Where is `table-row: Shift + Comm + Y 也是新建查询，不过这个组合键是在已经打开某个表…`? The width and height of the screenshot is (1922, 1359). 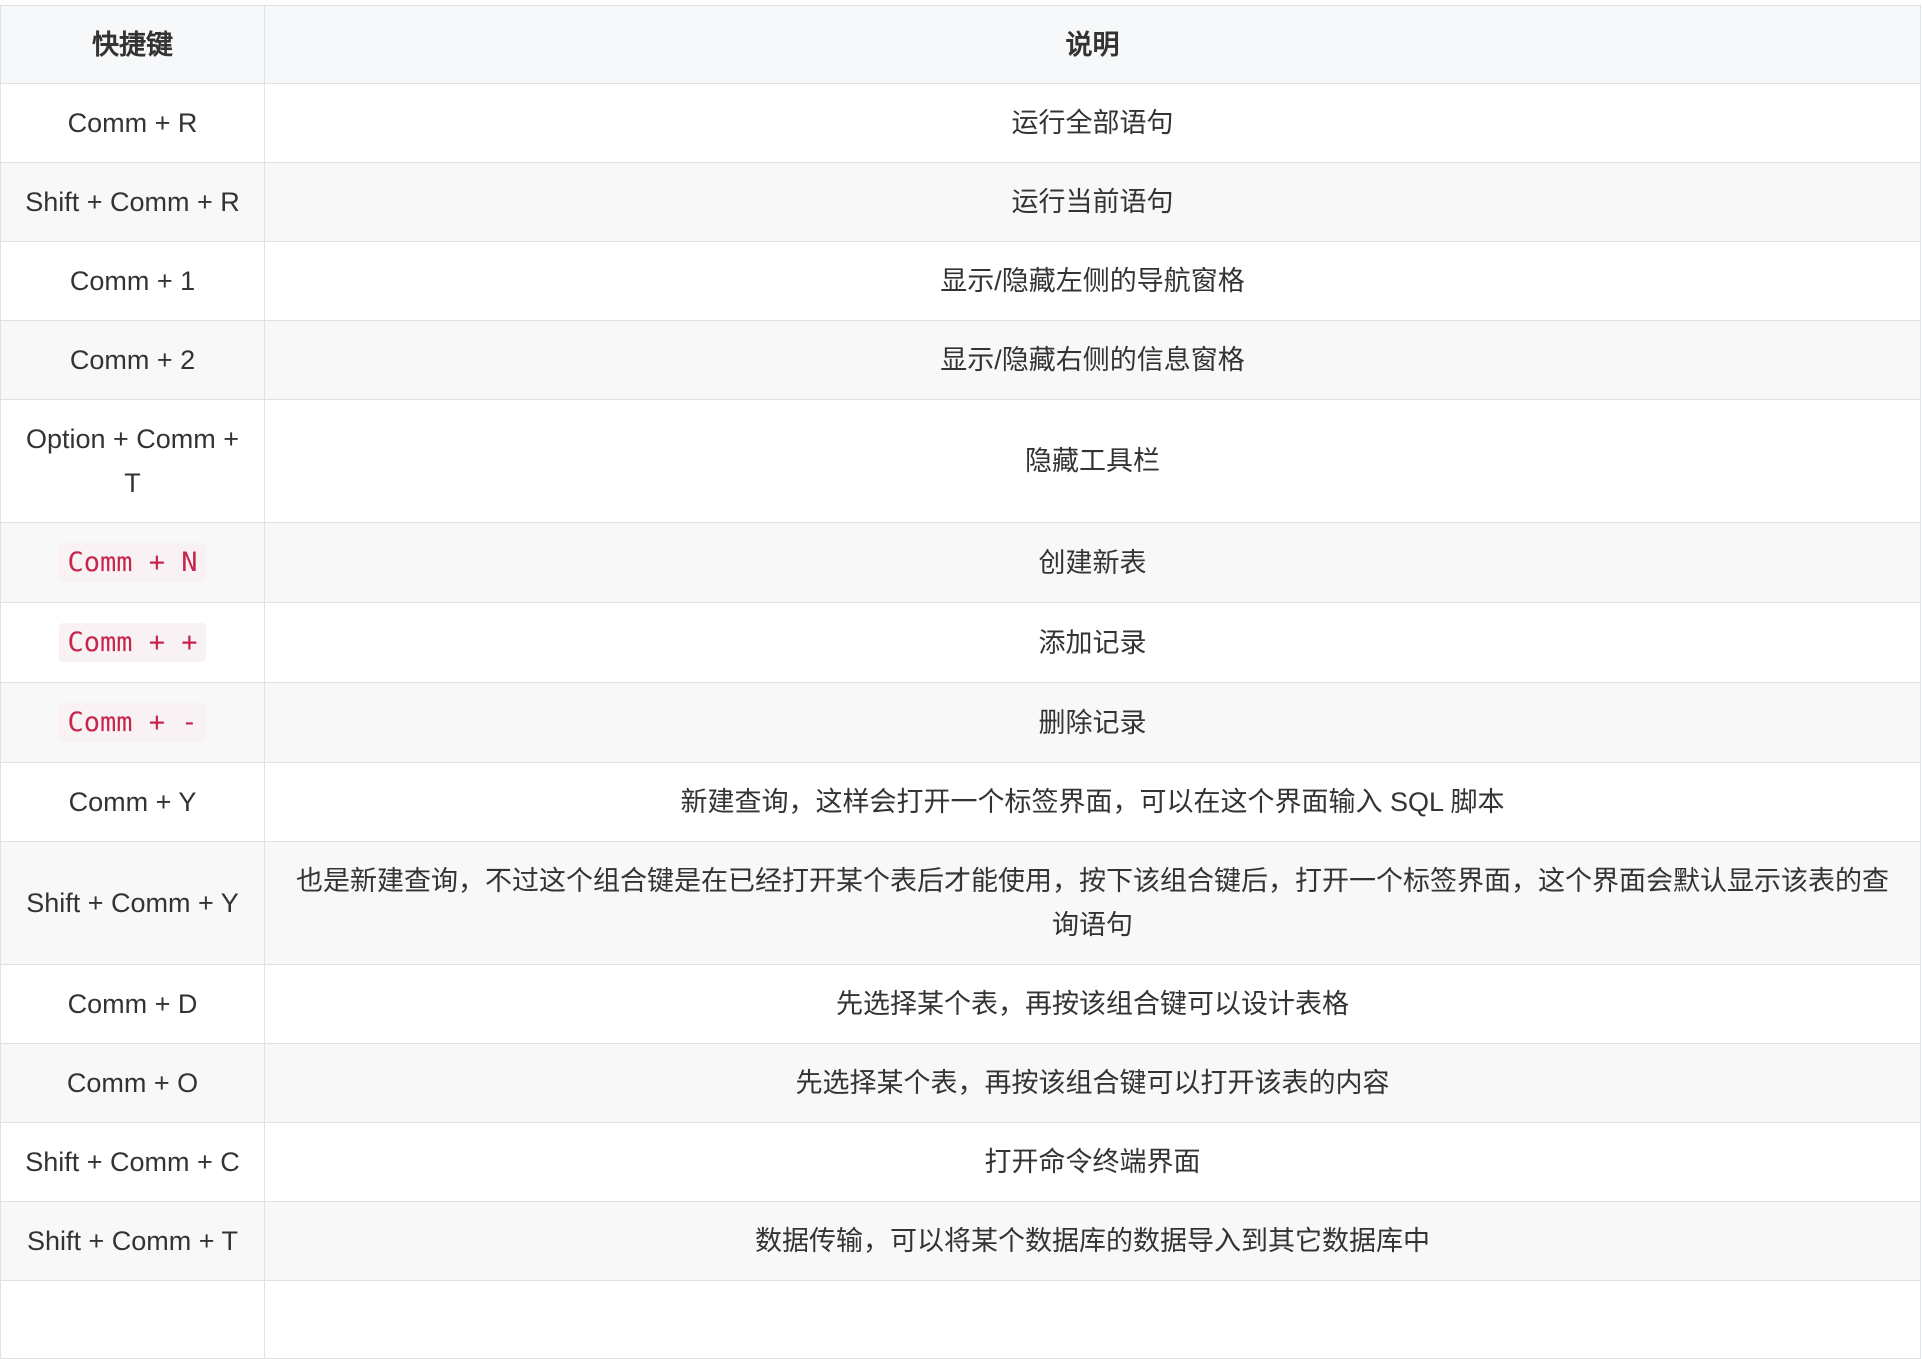 table-row: Shift + Comm + Y 也是新建查询，不过这个组合键是在已经打开某个表… is located at coordinates (960, 903).